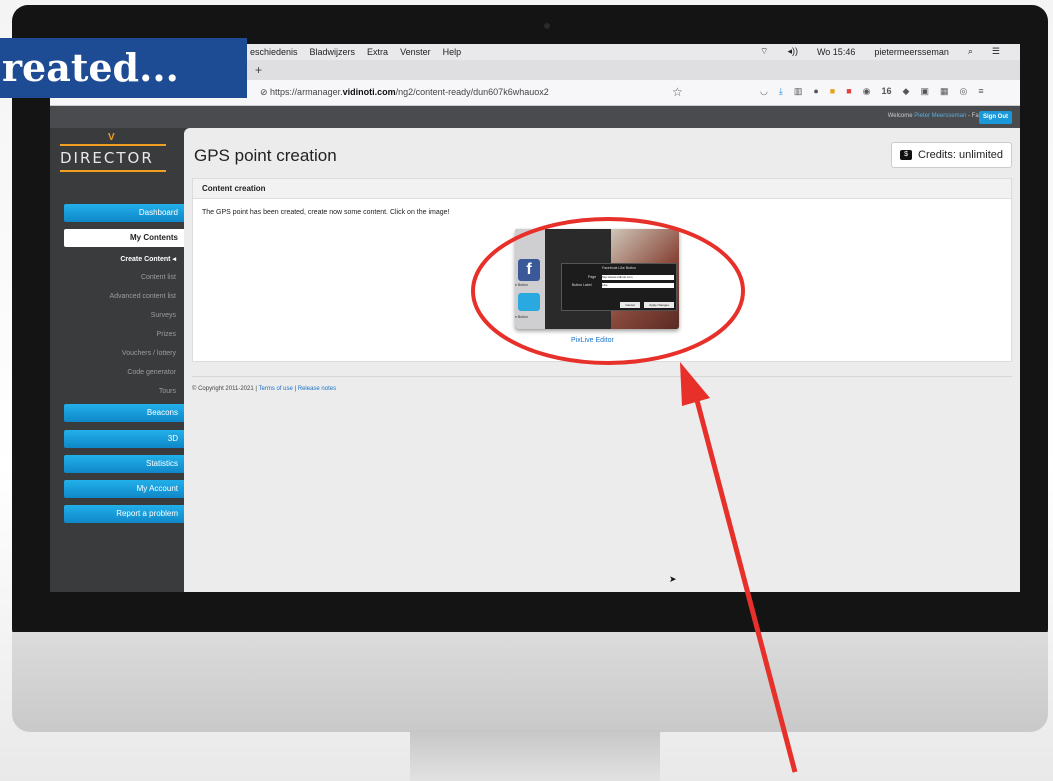  Describe the element at coordinates (377, 52) in the screenshot. I see `menu-item: Extra` at that location.